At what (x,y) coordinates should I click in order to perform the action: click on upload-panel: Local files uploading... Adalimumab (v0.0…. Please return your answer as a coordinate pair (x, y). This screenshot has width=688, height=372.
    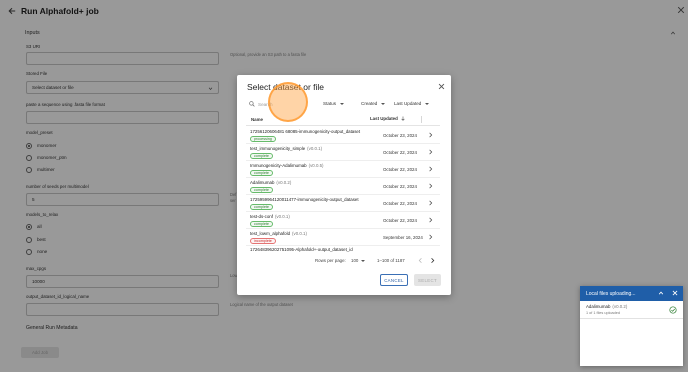
    Looking at the image, I should click on (631, 326).